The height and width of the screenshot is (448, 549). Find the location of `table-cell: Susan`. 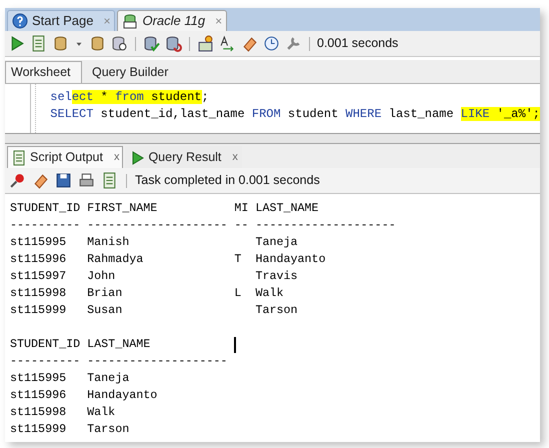

table-cell: Susan is located at coordinates (104, 310).